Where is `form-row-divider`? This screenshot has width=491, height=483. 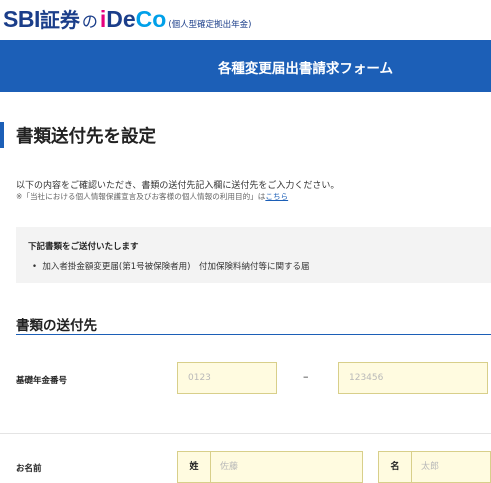 form-row-divider is located at coordinates (245, 433).